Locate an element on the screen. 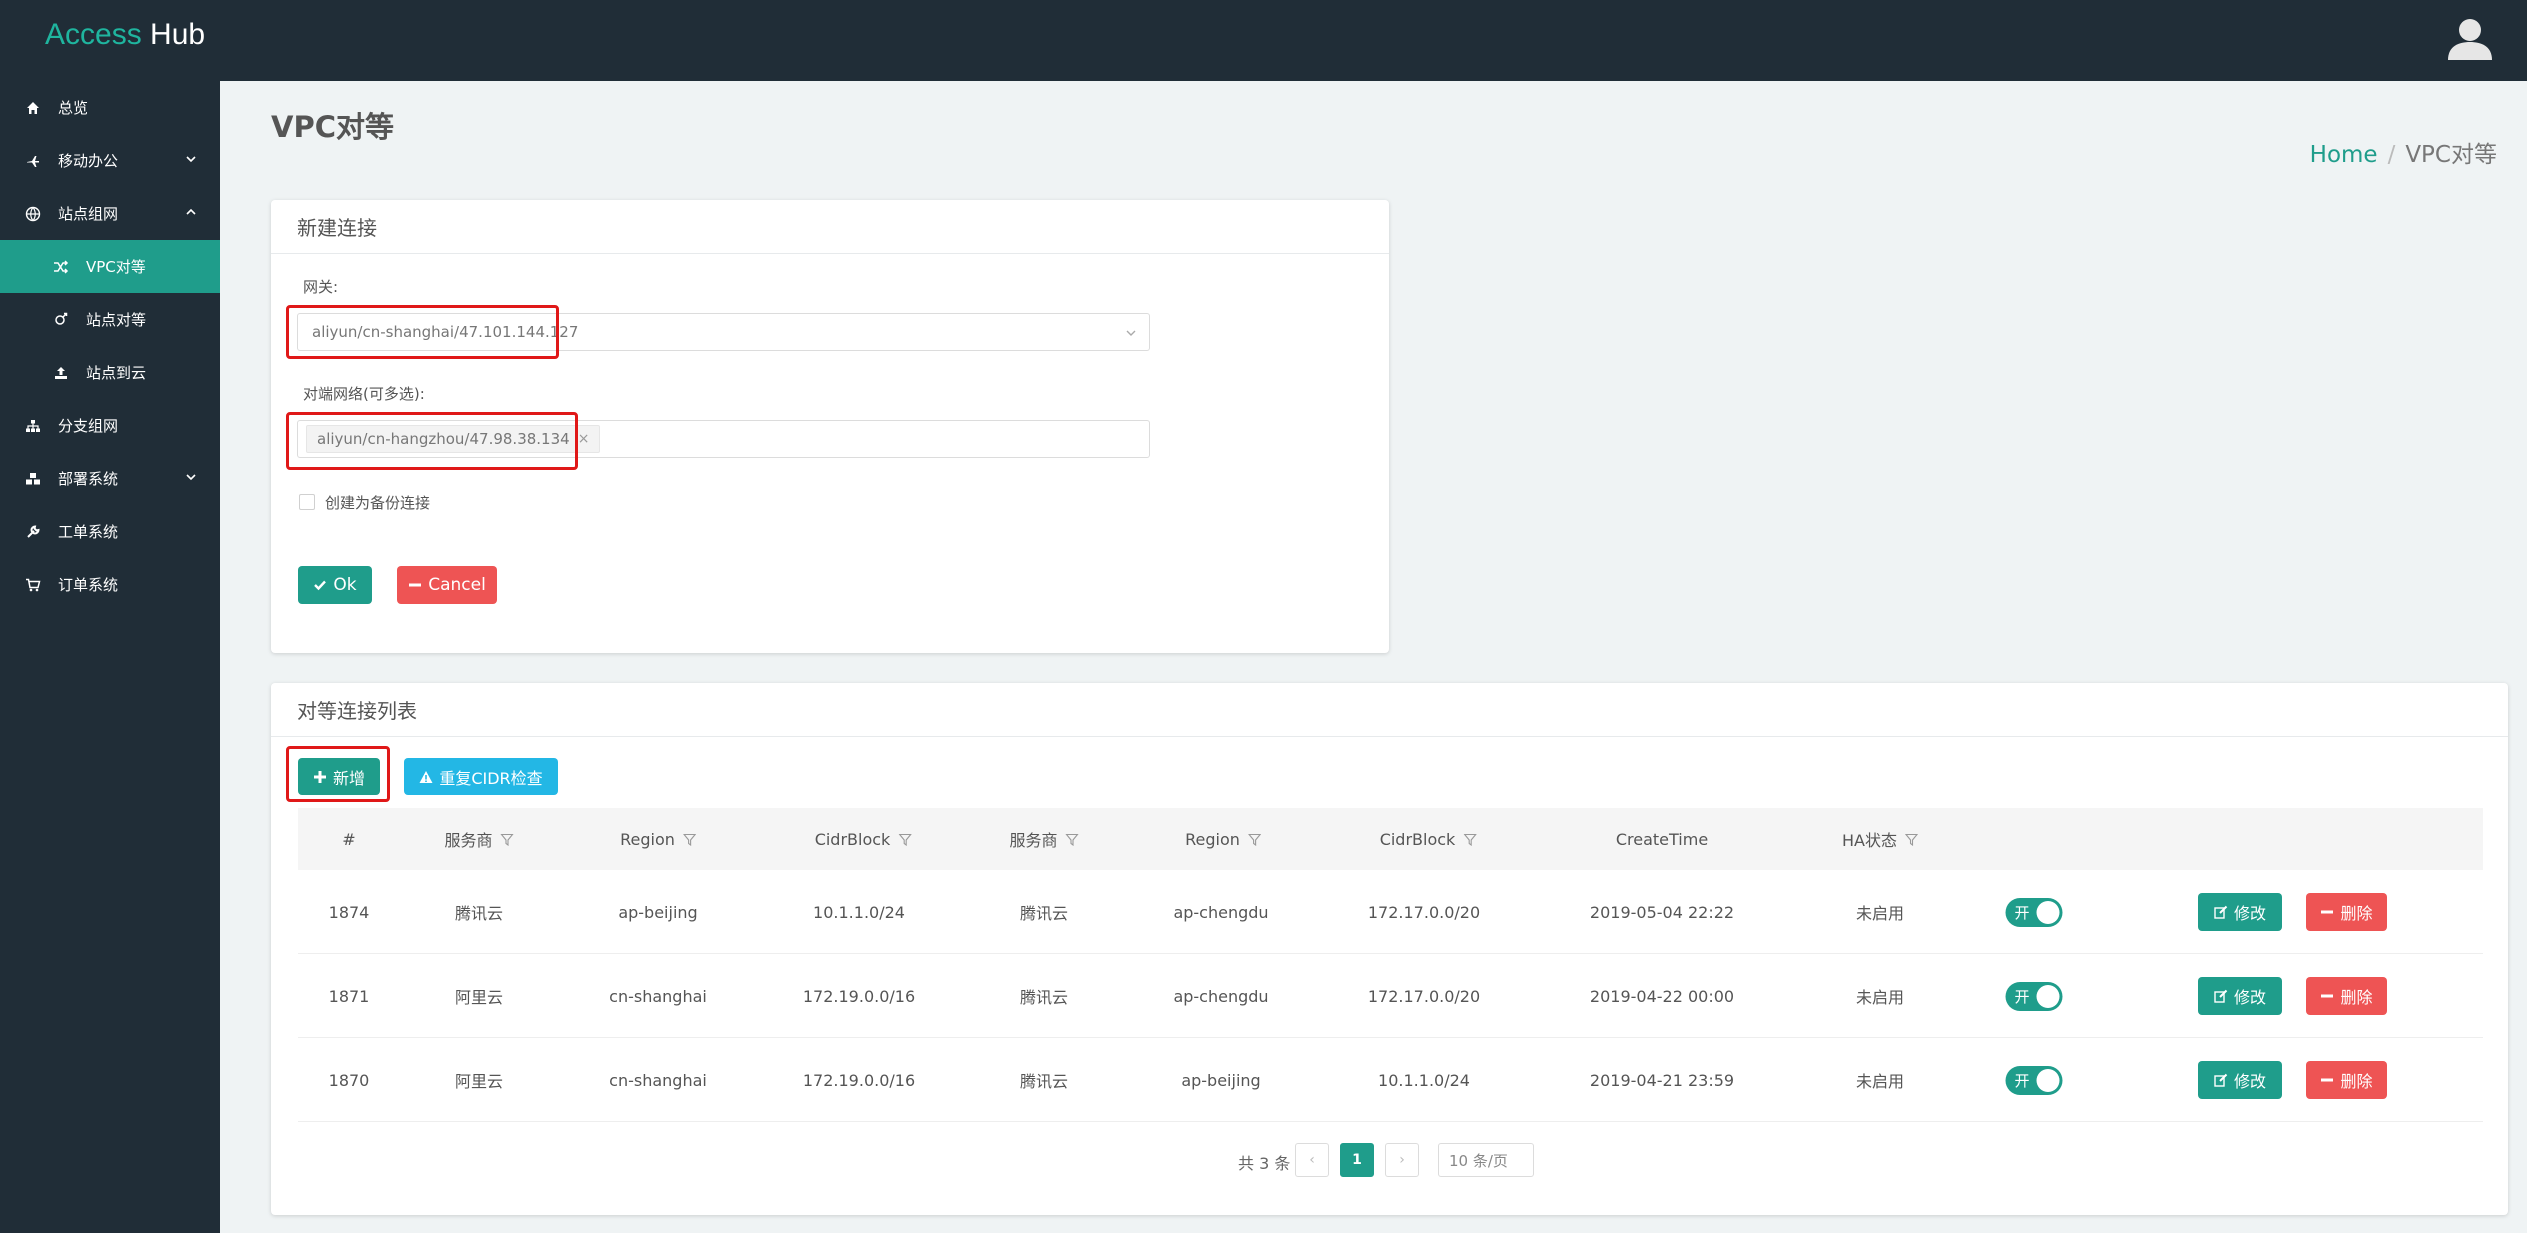 Image resolution: width=2527 pixels, height=1233 pixels. cart-icon is located at coordinates (33, 585).